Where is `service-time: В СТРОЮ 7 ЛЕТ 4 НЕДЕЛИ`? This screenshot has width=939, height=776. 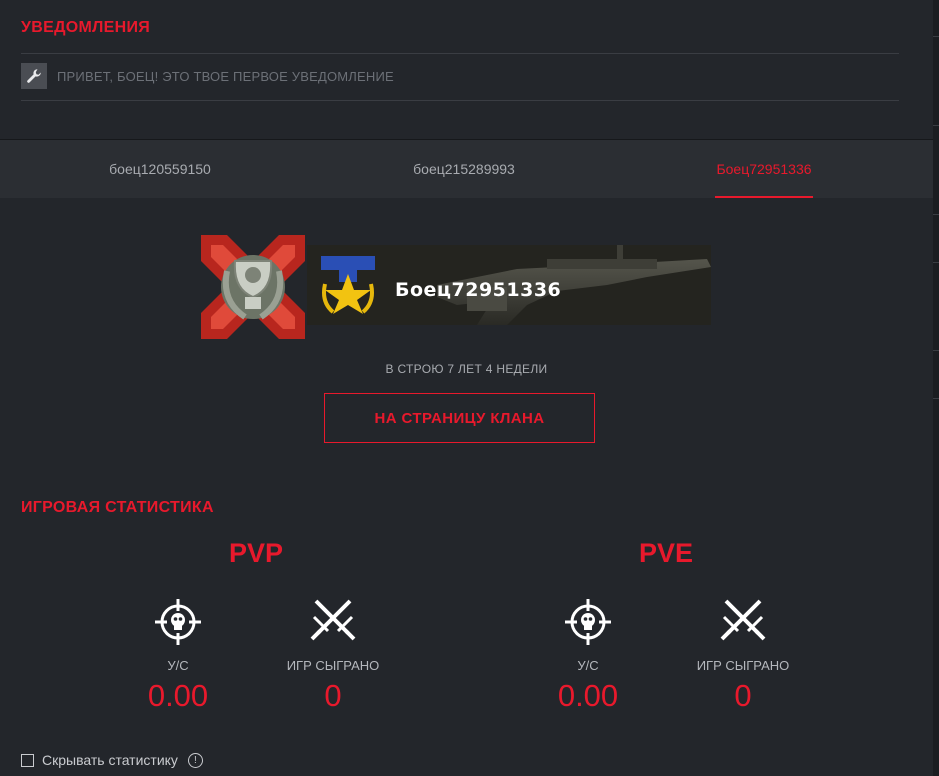 service-time: В СТРОЮ 7 ЛЕТ 4 НЕДЕЛИ is located at coordinates (466, 369).